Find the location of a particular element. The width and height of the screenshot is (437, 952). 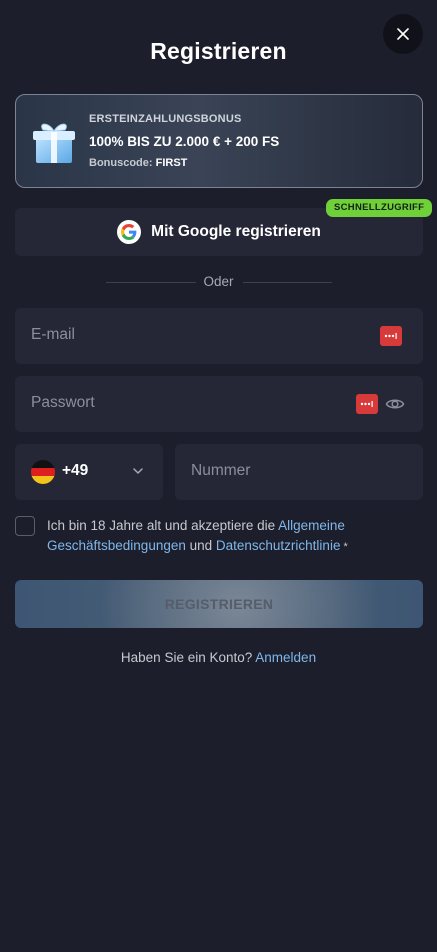

password-placeholder: Passwort is located at coordinates (63, 402).